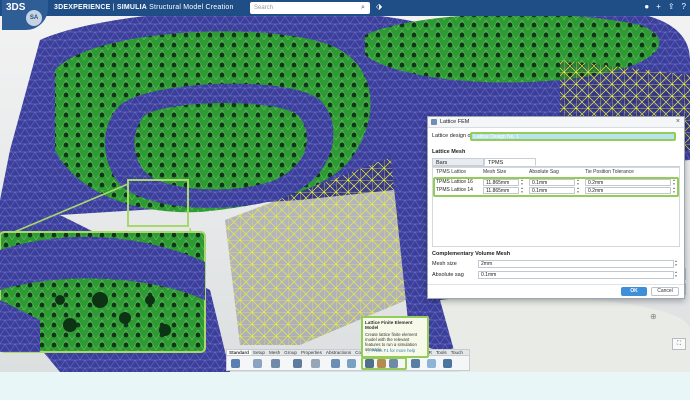 The height and width of the screenshot is (400, 690). What do you see at coordinates (415, 363) in the screenshot?
I see `connection-icon` at bounding box center [415, 363].